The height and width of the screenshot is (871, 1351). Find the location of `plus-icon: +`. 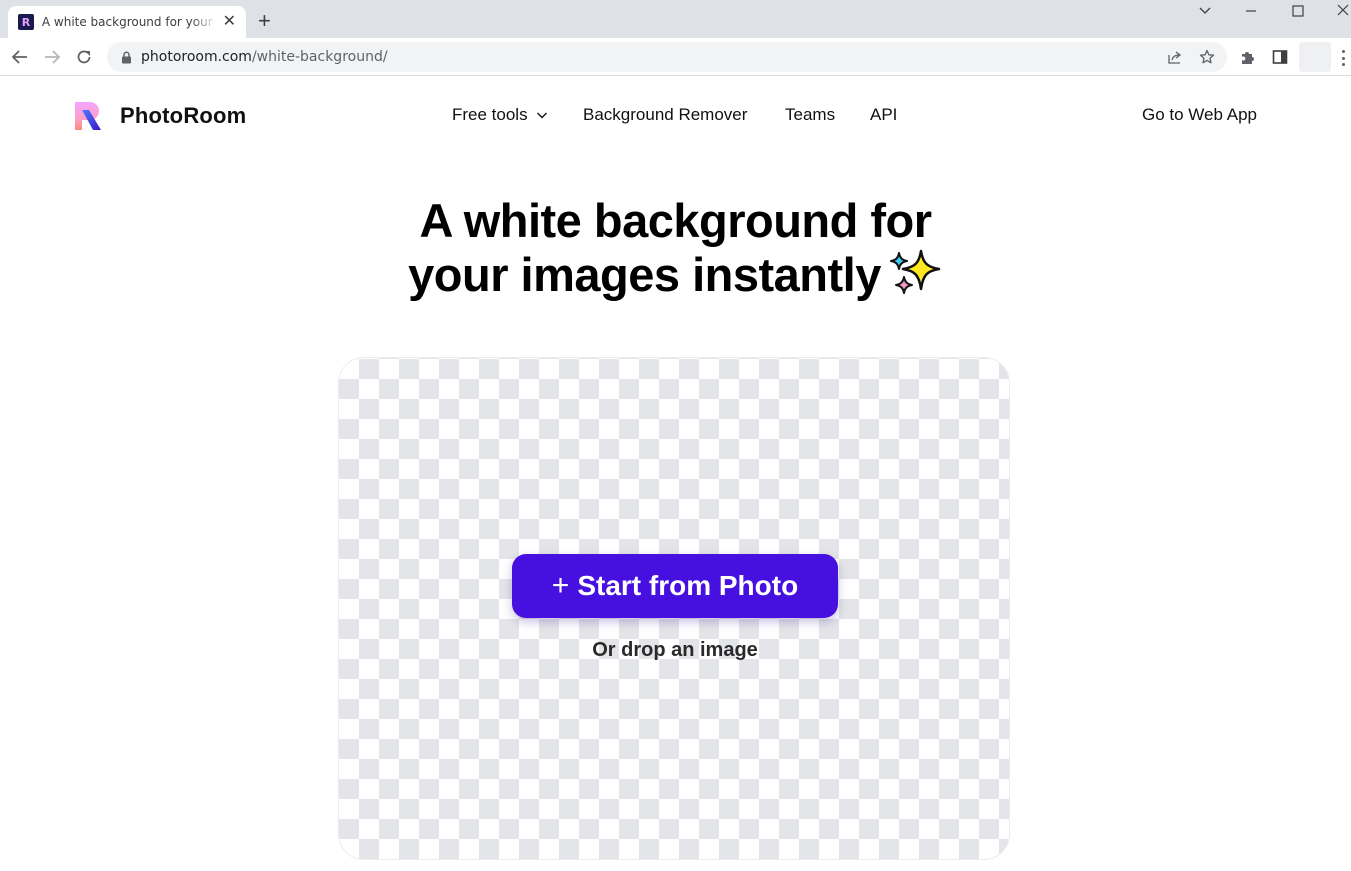

plus-icon: + is located at coordinates (560, 585).